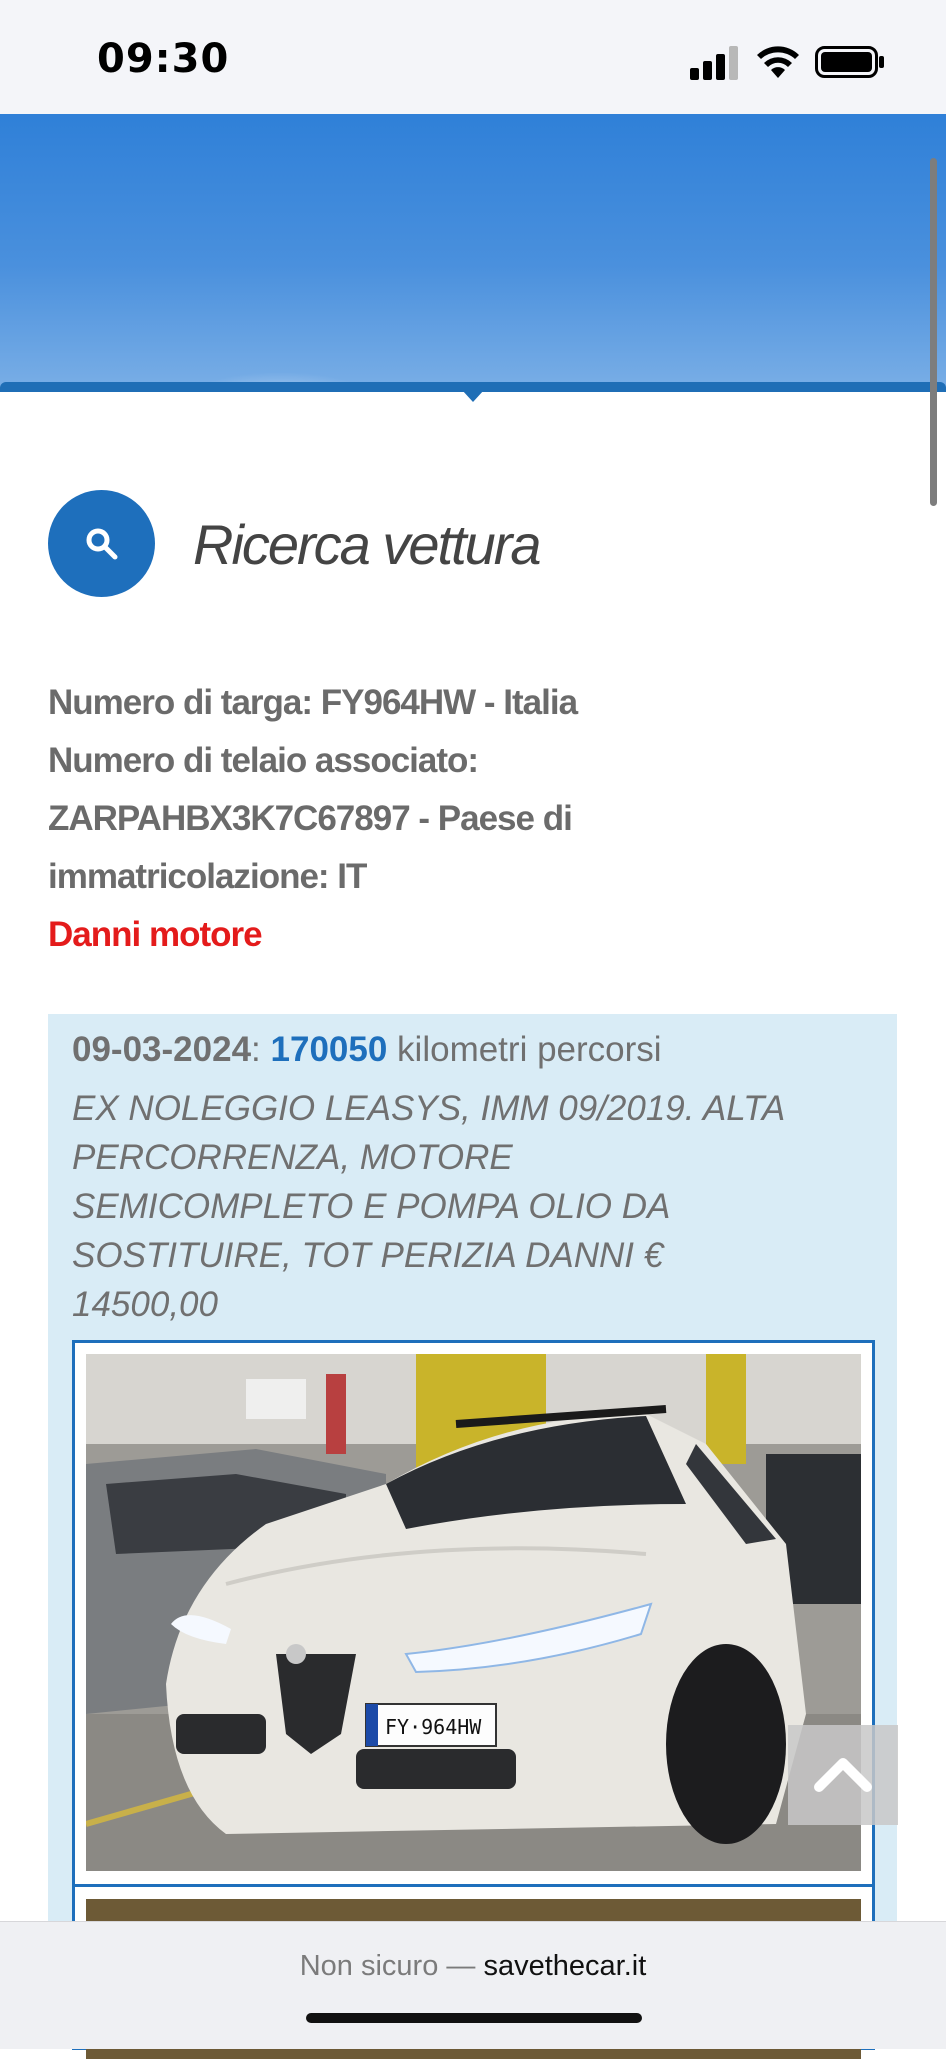 The height and width of the screenshot is (2059, 946). I want to click on chevron-up-icon, so click(843, 1775).